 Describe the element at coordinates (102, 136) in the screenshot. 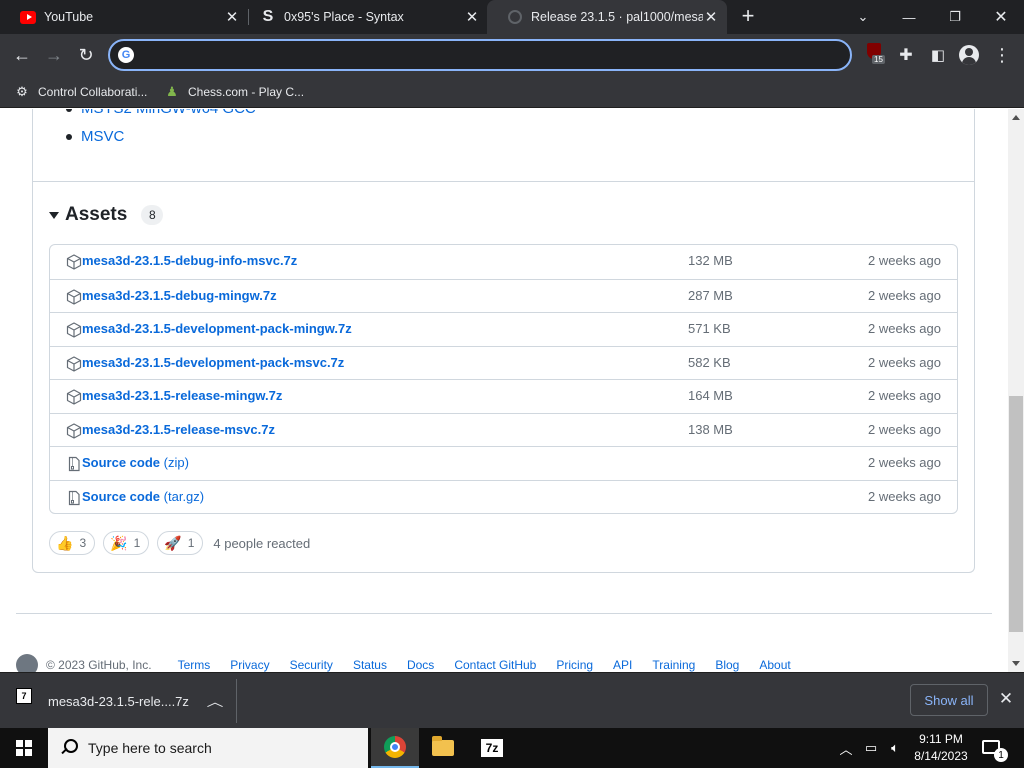

I see `list-link: MSVC` at that location.